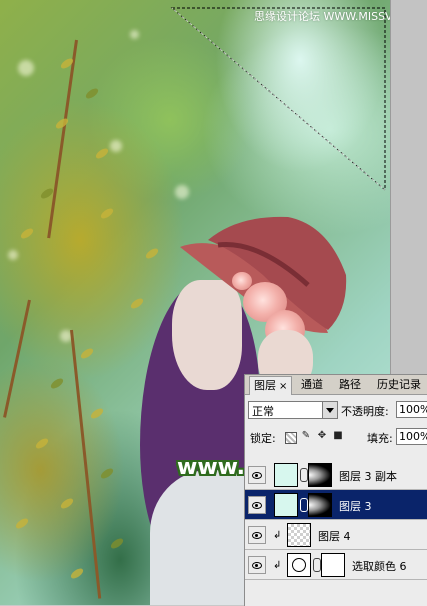 The width and height of the screenshot is (427, 606). I want to click on adjustment-thumbnail, so click(299, 565).